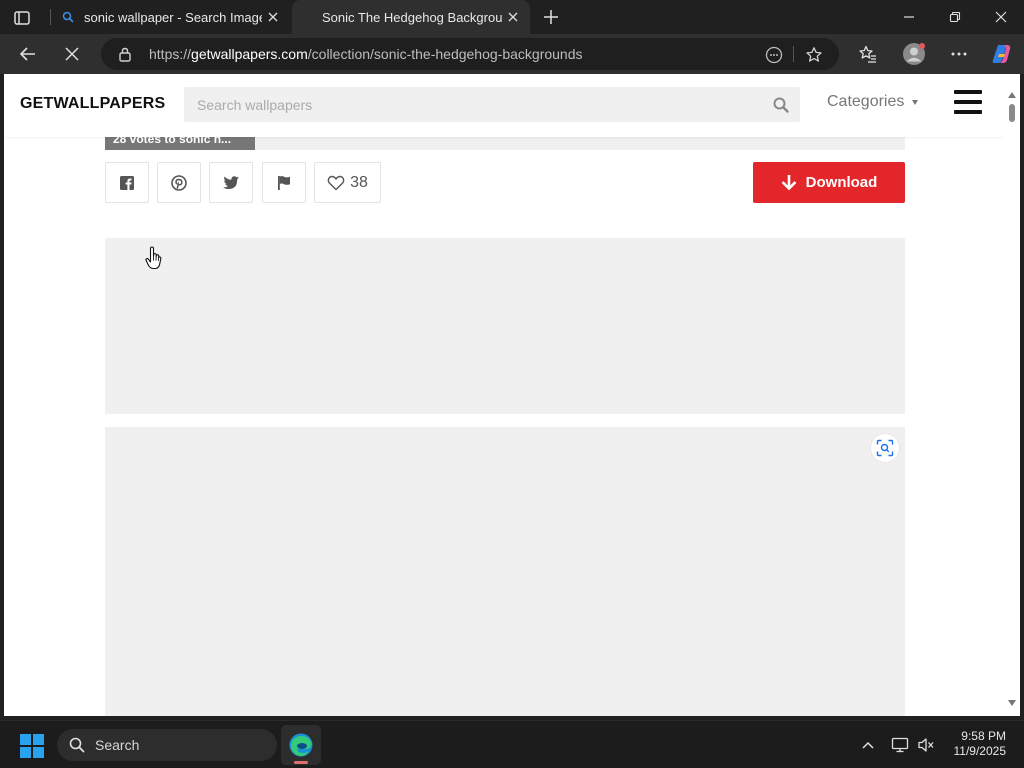  What do you see at coordinates (1012, 703) in the screenshot?
I see `scroll-down-arrow-icon` at bounding box center [1012, 703].